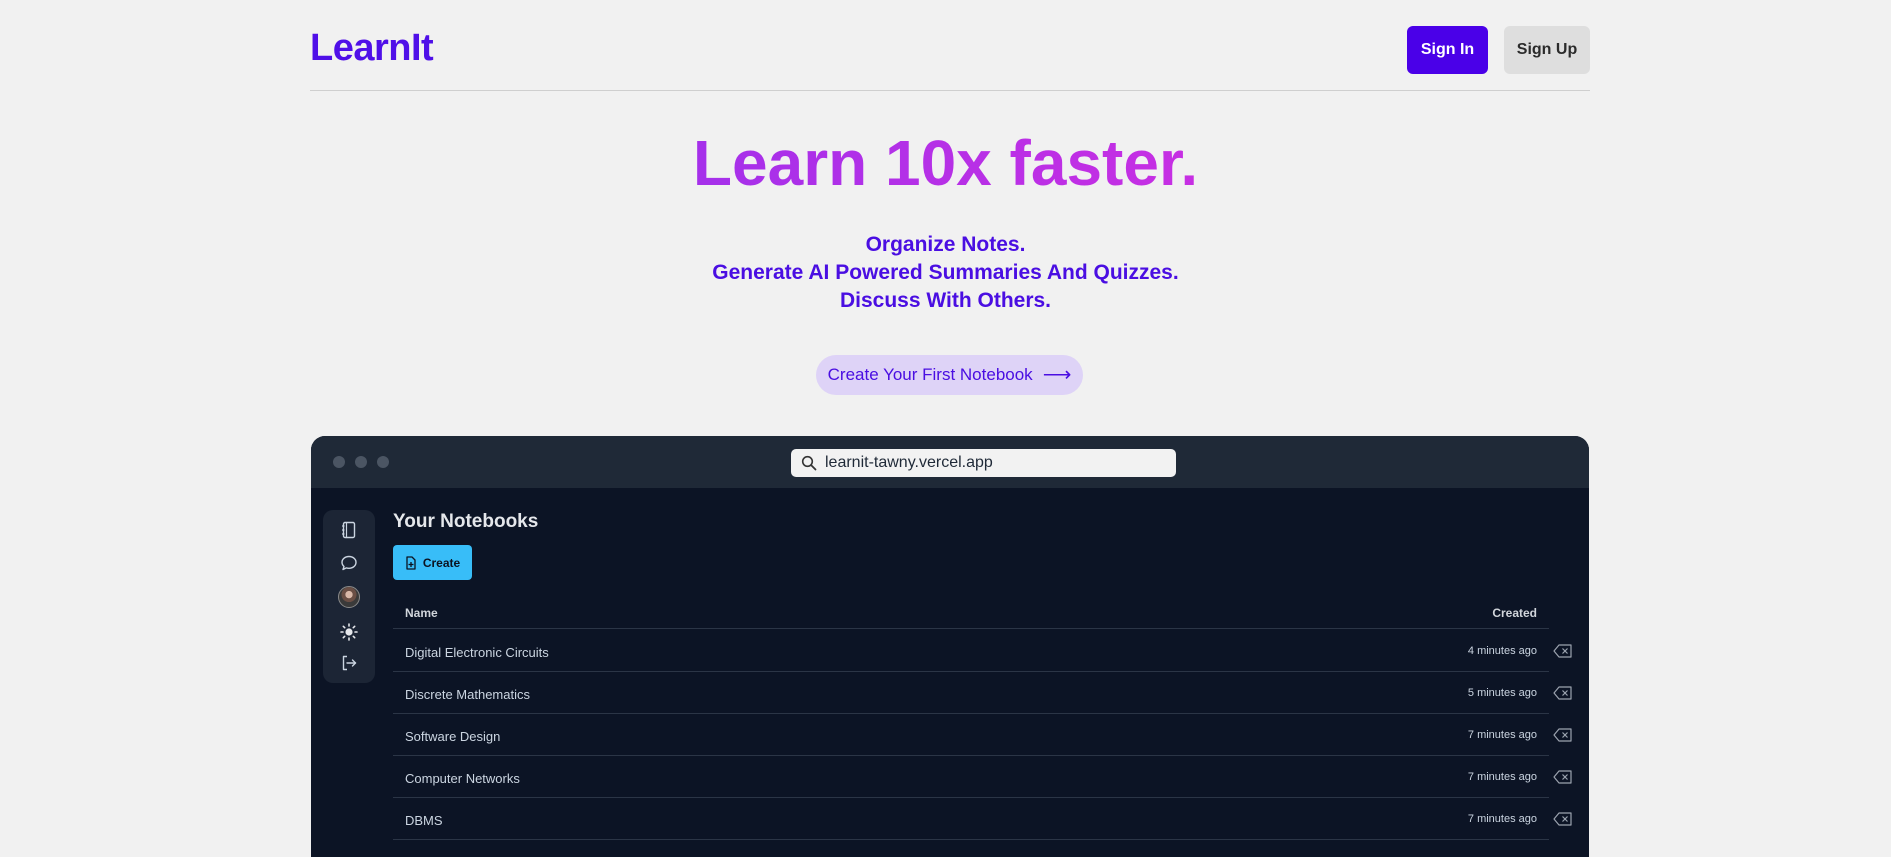 Image resolution: width=1891 pixels, height=857 pixels. I want to click on create-first-notebook-button: Create Your First Notebook ⟶, so click(949, 375).